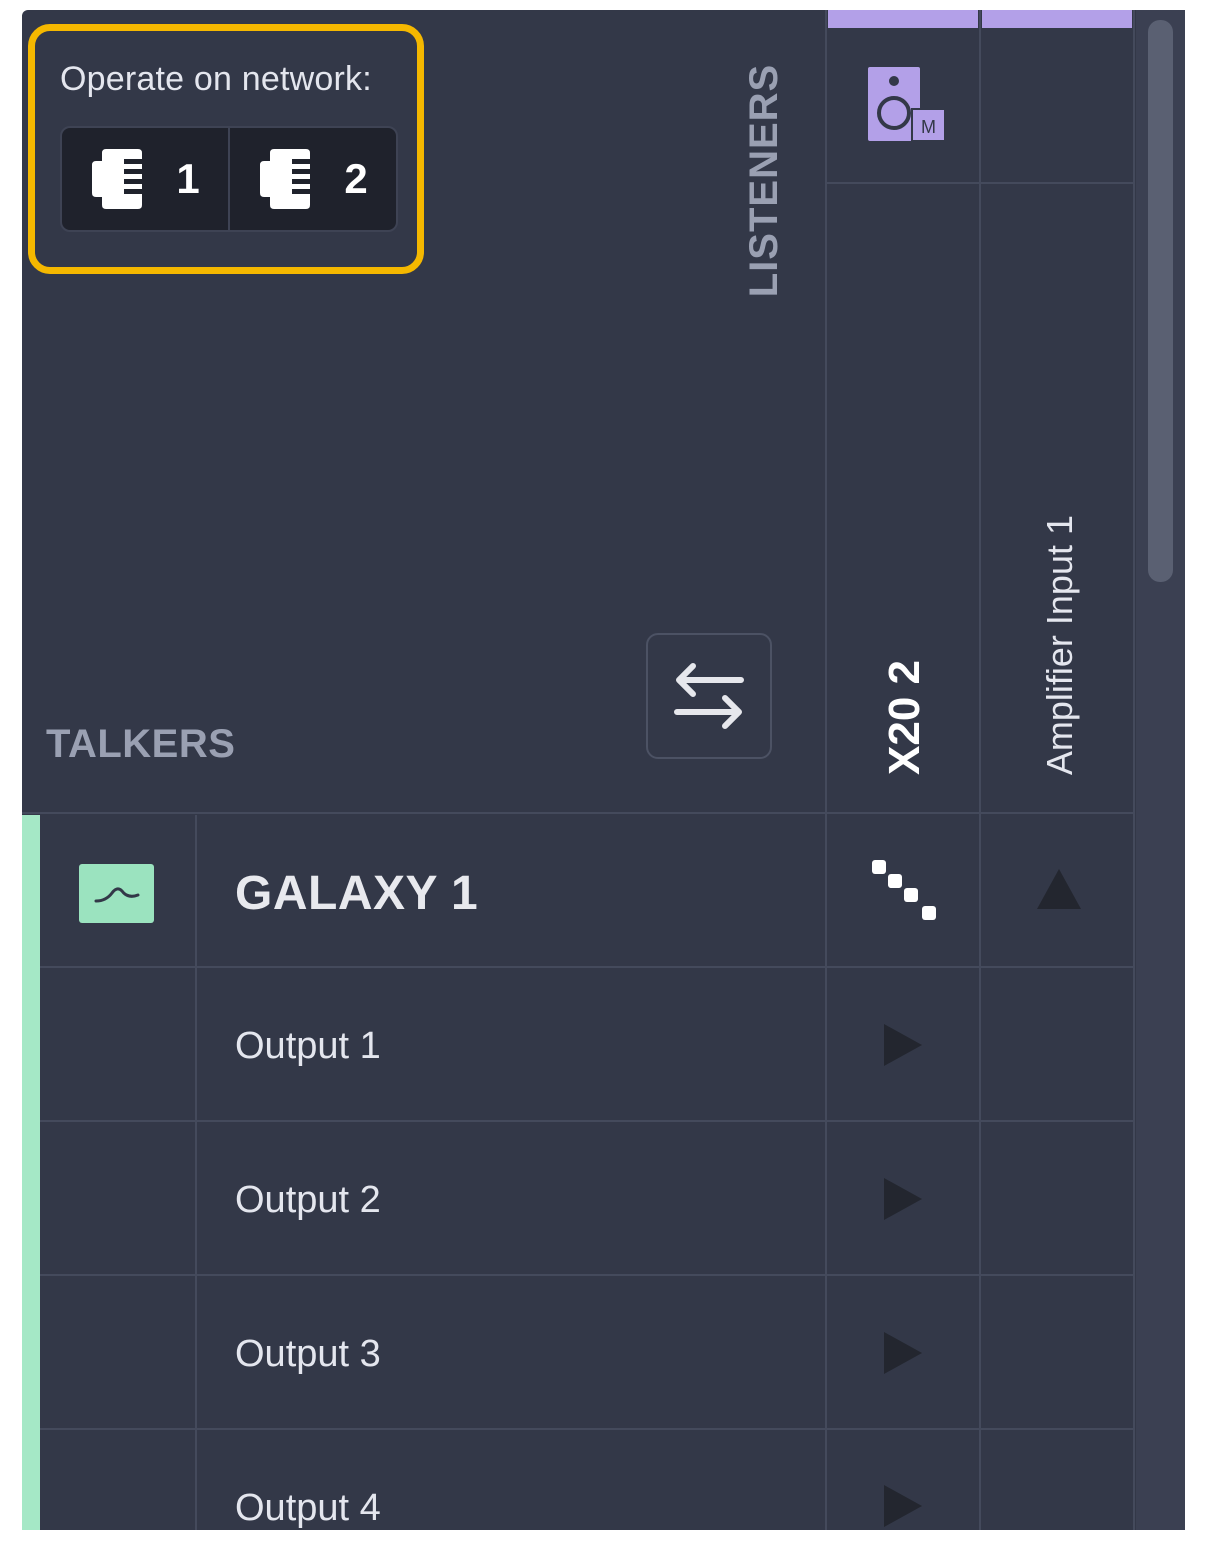  I want to click on network-2-label: 2, so click(356, 178).